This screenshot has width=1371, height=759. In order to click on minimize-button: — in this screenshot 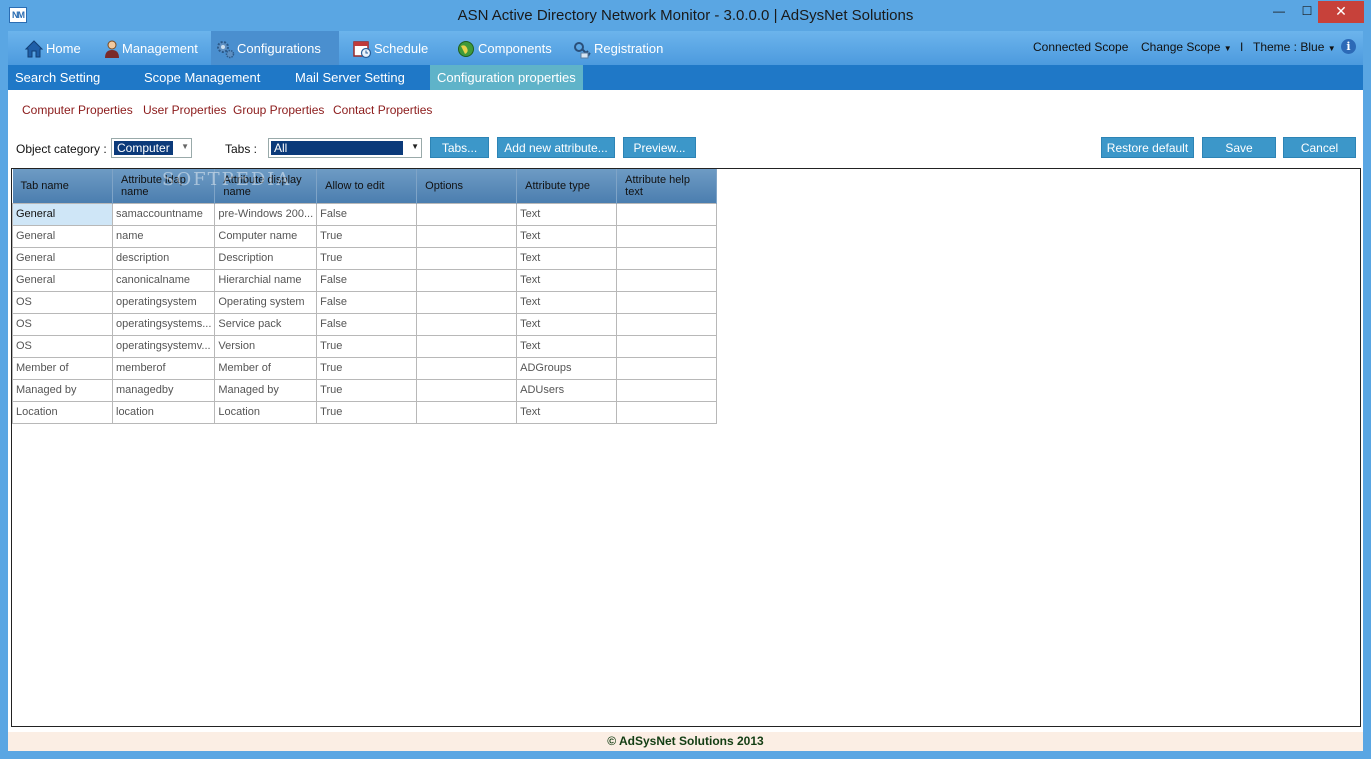, I will do `click(1279, 12)`.